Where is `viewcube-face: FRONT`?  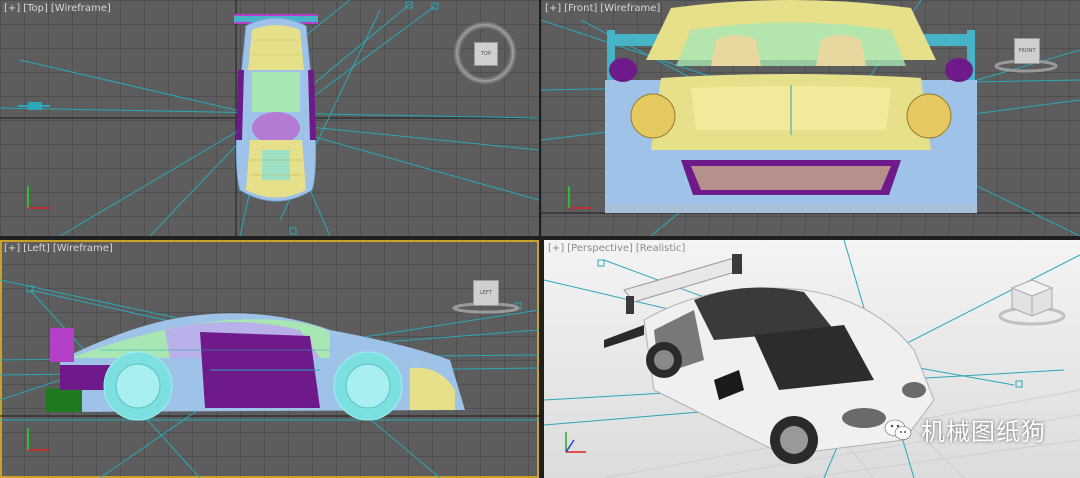
viewcube-face: FRONT is located at coordinates (1027, 51).